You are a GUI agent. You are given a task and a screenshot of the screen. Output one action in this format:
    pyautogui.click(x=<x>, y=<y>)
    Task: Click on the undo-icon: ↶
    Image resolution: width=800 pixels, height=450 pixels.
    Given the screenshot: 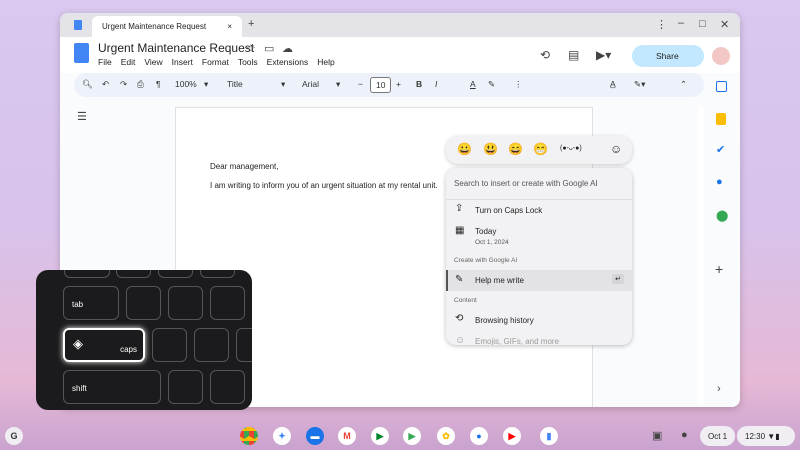 What is the action you would take?
    pyautogui.click(x=105, y=84)
    